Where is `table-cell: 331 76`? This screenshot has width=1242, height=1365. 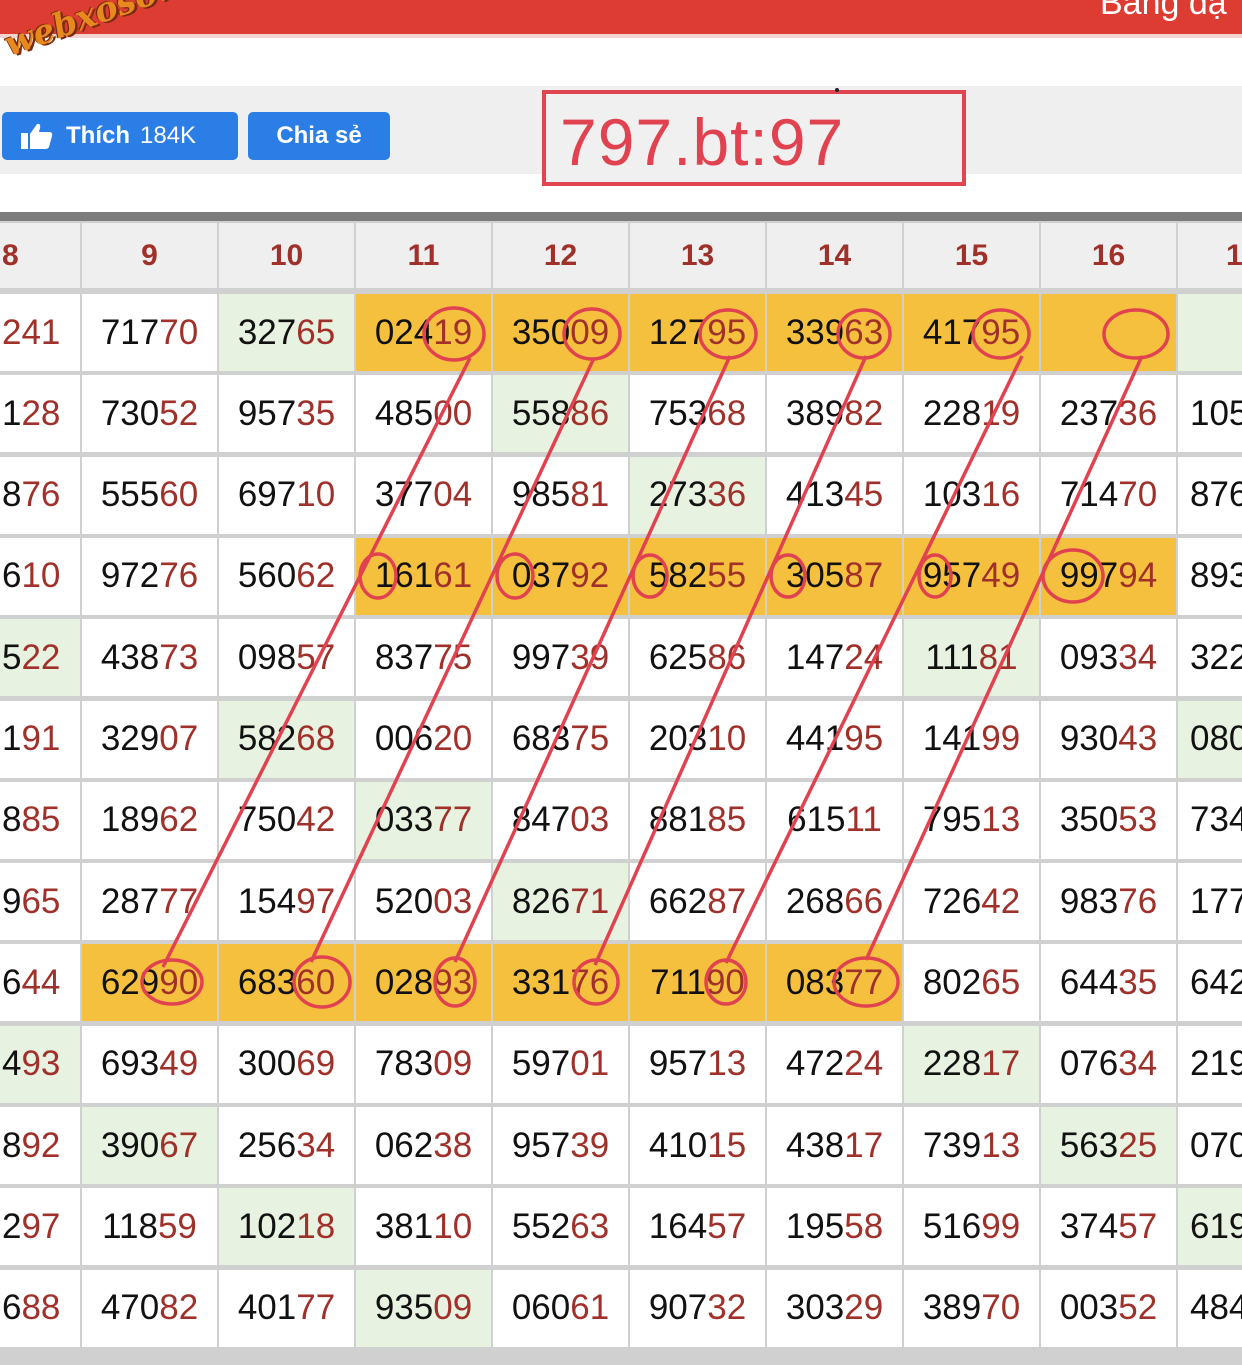
table-cell: 331 76 is located at coordinates (560, 983).